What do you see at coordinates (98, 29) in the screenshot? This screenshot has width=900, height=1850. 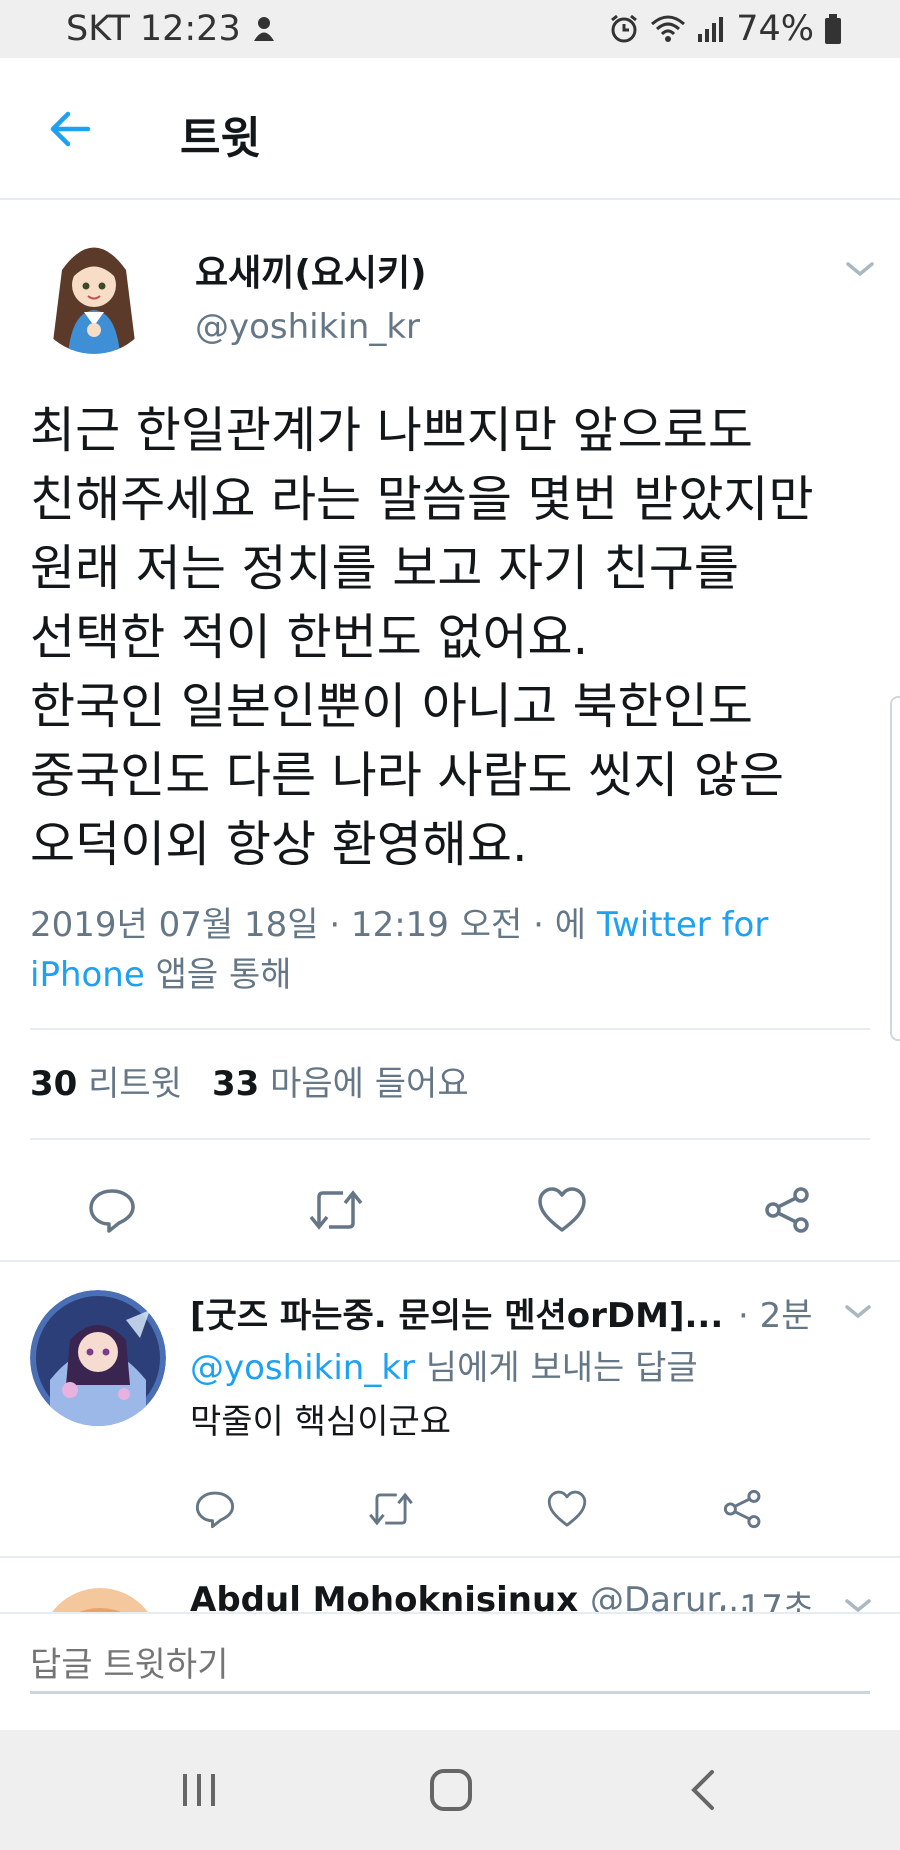 I see `carrier-label: SKT` at bounding box center [98, 29].